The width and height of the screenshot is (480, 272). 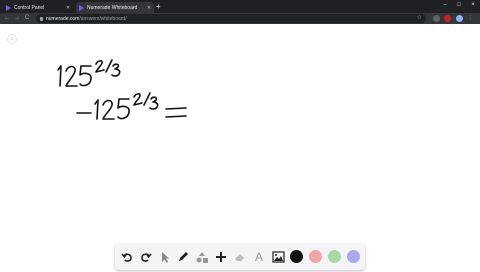 I want to click on undo-icon, so click(x=127, y=257).